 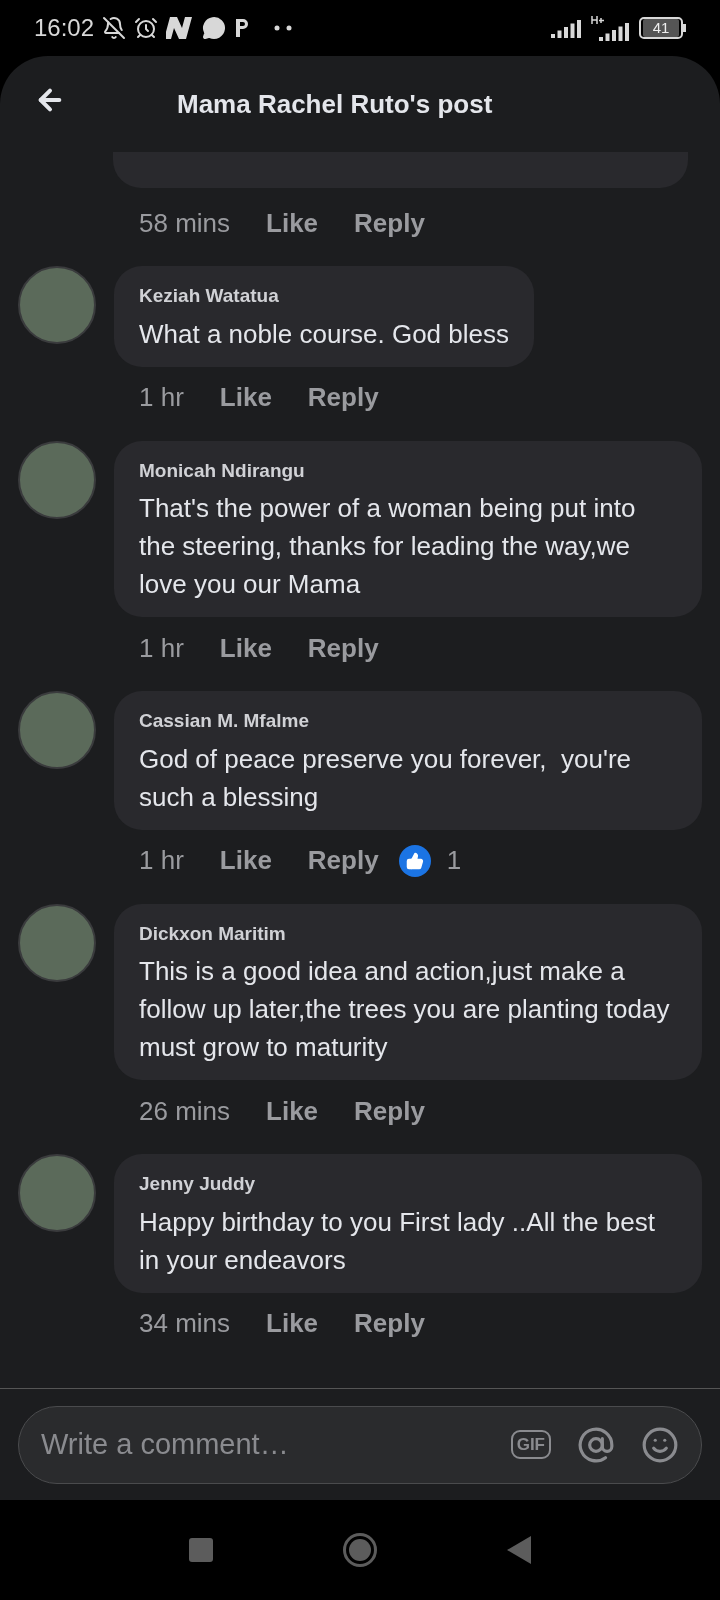 What do you see at coordinates (408, 1184) in the screenshot?
I see `comment-author: Jenny Juddy` at bounding box center [408, 1184].